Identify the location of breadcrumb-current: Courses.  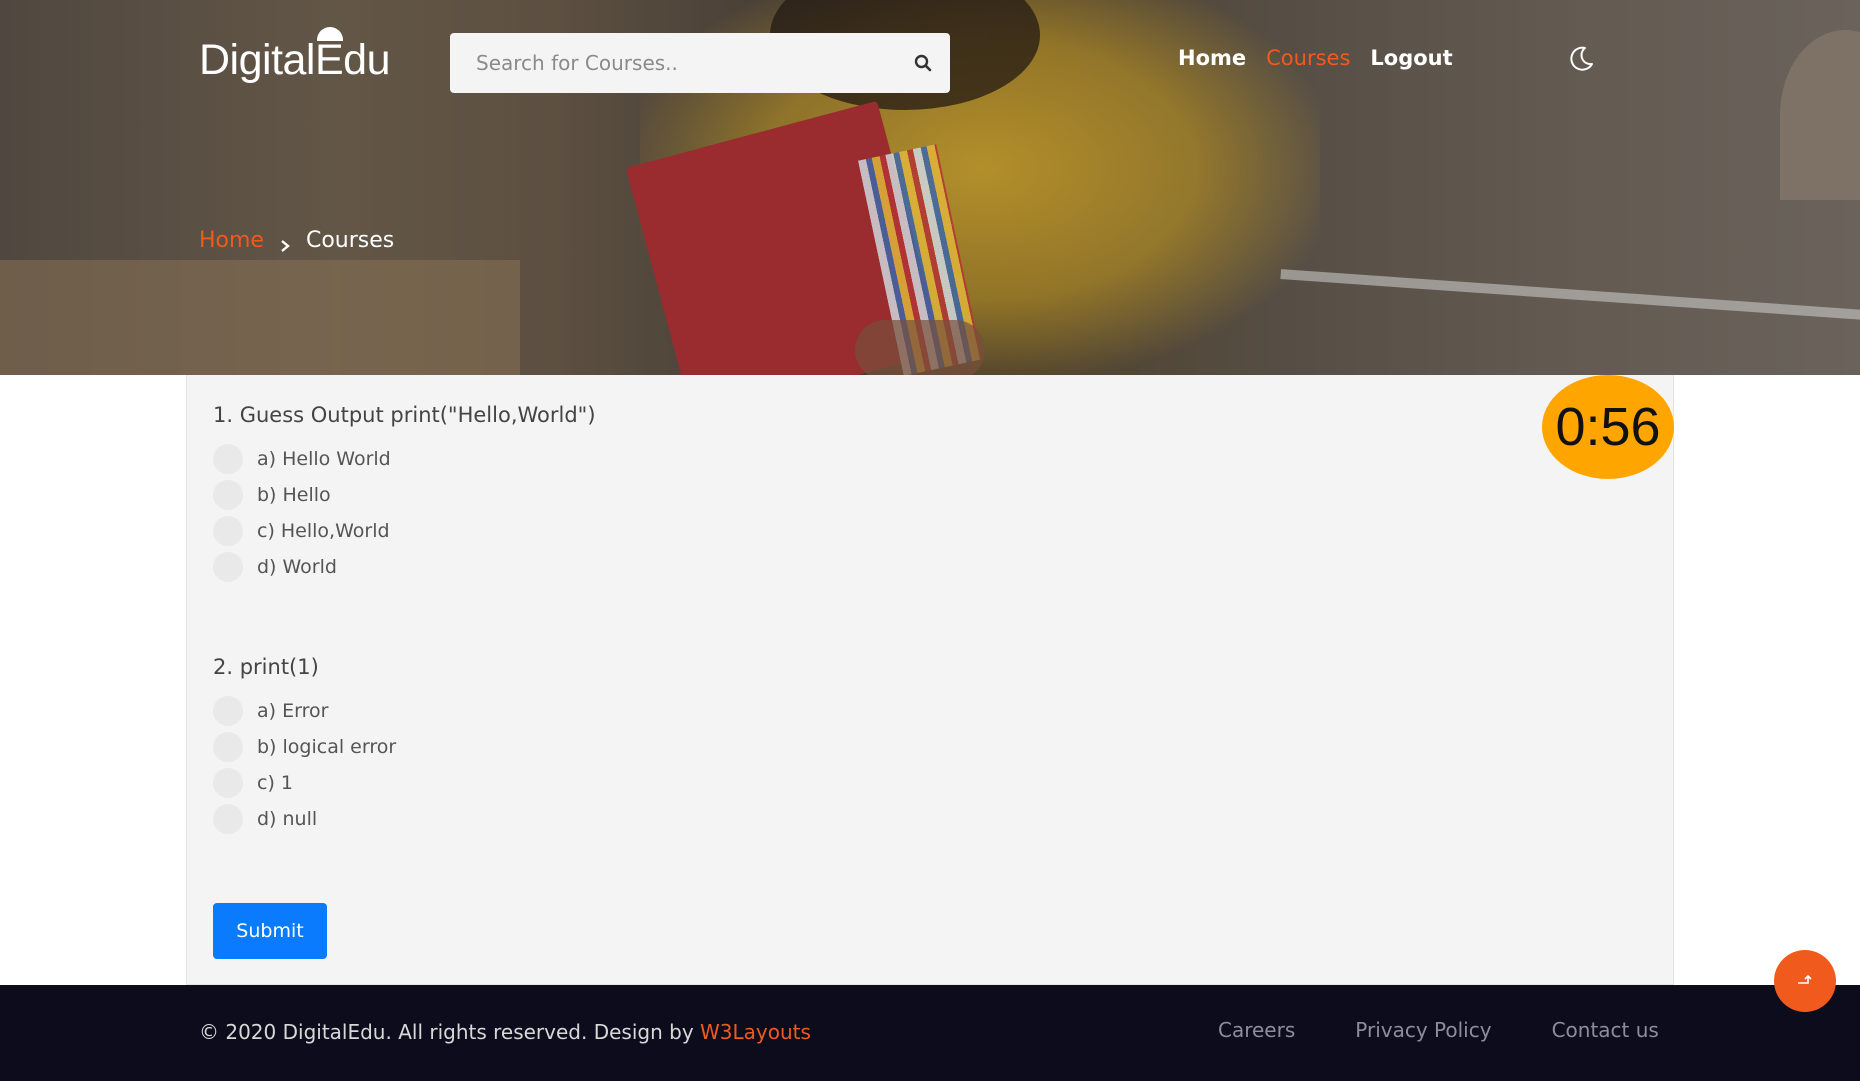
(350, 240).